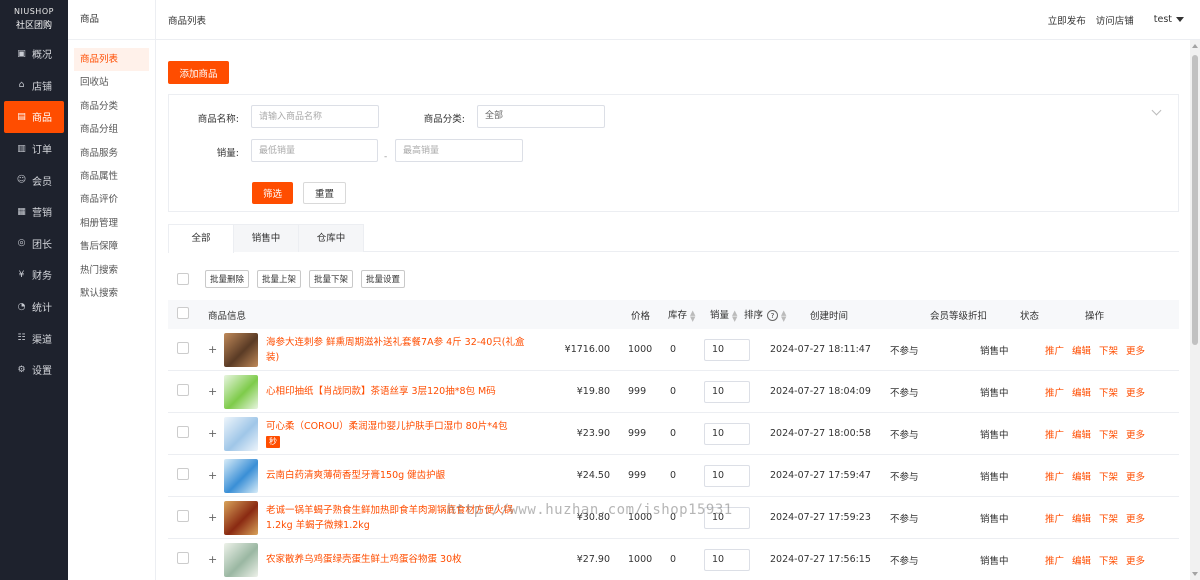  What do you see at coordinates (34, 86) in the screenshot?
I see `nav-item-1: ⌂ 店铺` at bounding box center [34, 86].